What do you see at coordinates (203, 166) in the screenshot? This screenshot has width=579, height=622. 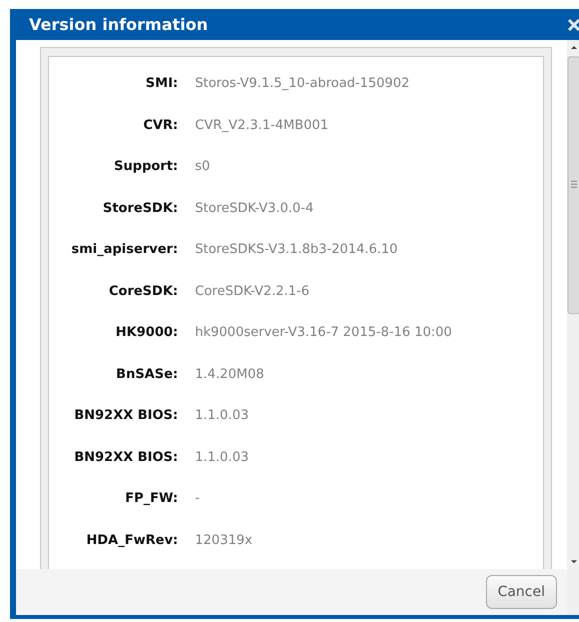 I see `field-value: s0` at bounding box center [203, 166].